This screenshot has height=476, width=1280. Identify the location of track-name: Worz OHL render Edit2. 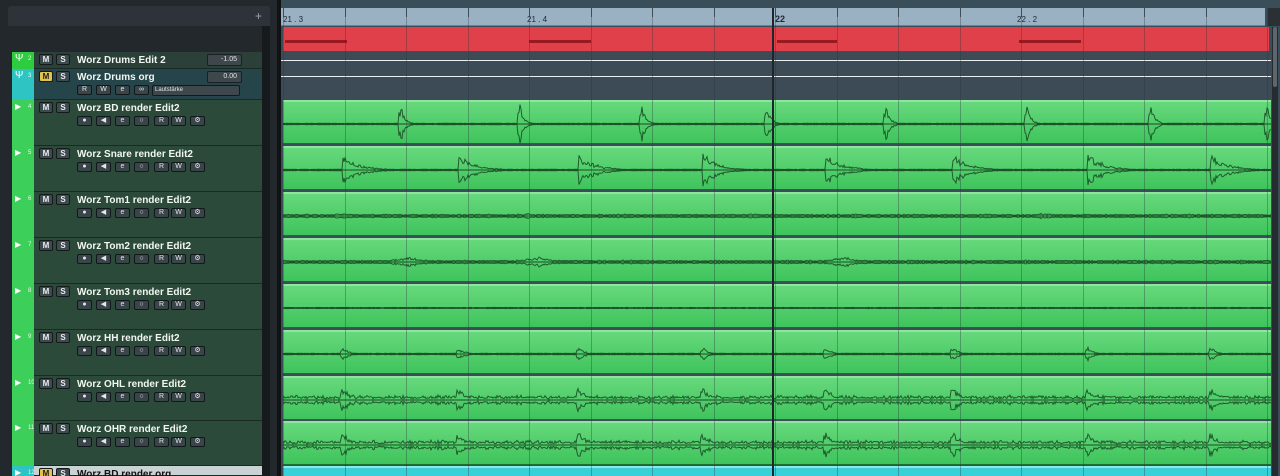
(131, 384).